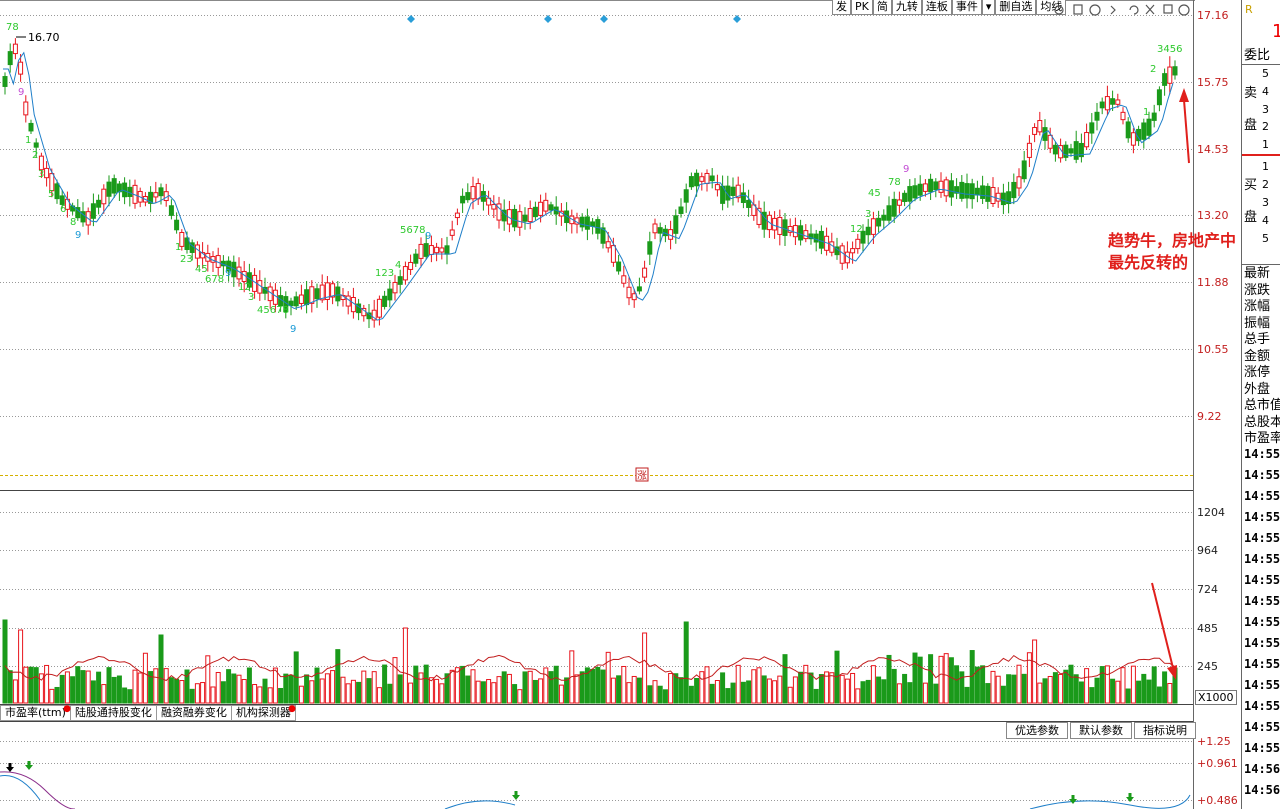 The width and height of the screenshot is (1280, 809). I want to click on tab-margin: 融资融券变化, so click(194, 713).